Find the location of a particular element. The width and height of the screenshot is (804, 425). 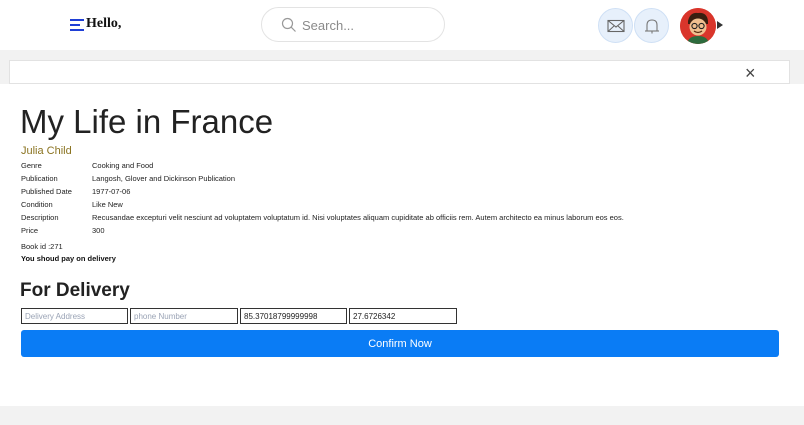

confirm-now-button: Confirm Now is located at coordinates (400, 343).